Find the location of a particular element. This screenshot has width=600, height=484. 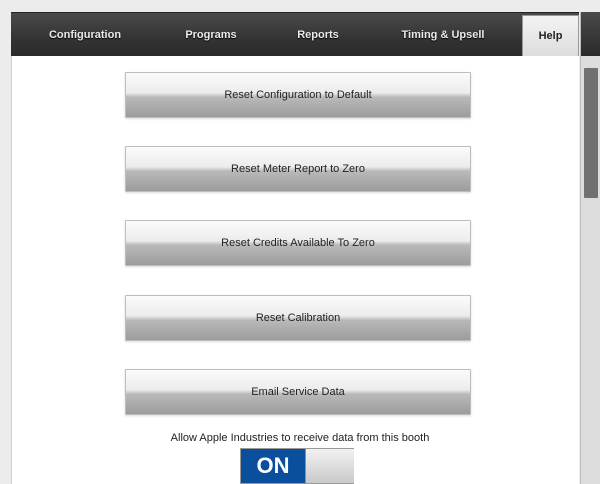

email-service-data-button: Email Service Data is located at coordinates (298, 392).